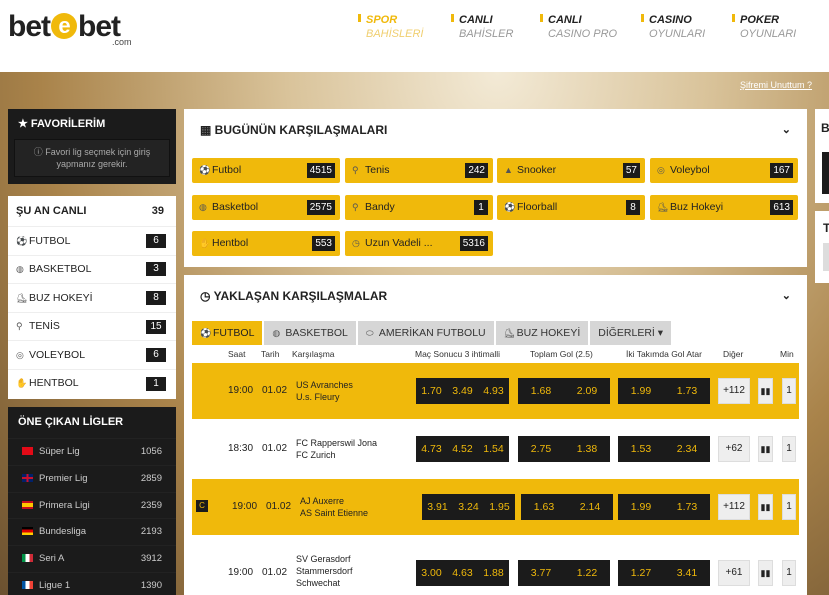 This screenshot has width=829, height=595. Describe the element at coordinates (587, 573) in the screenshot. I see `odd-button: 1.22` at that location.